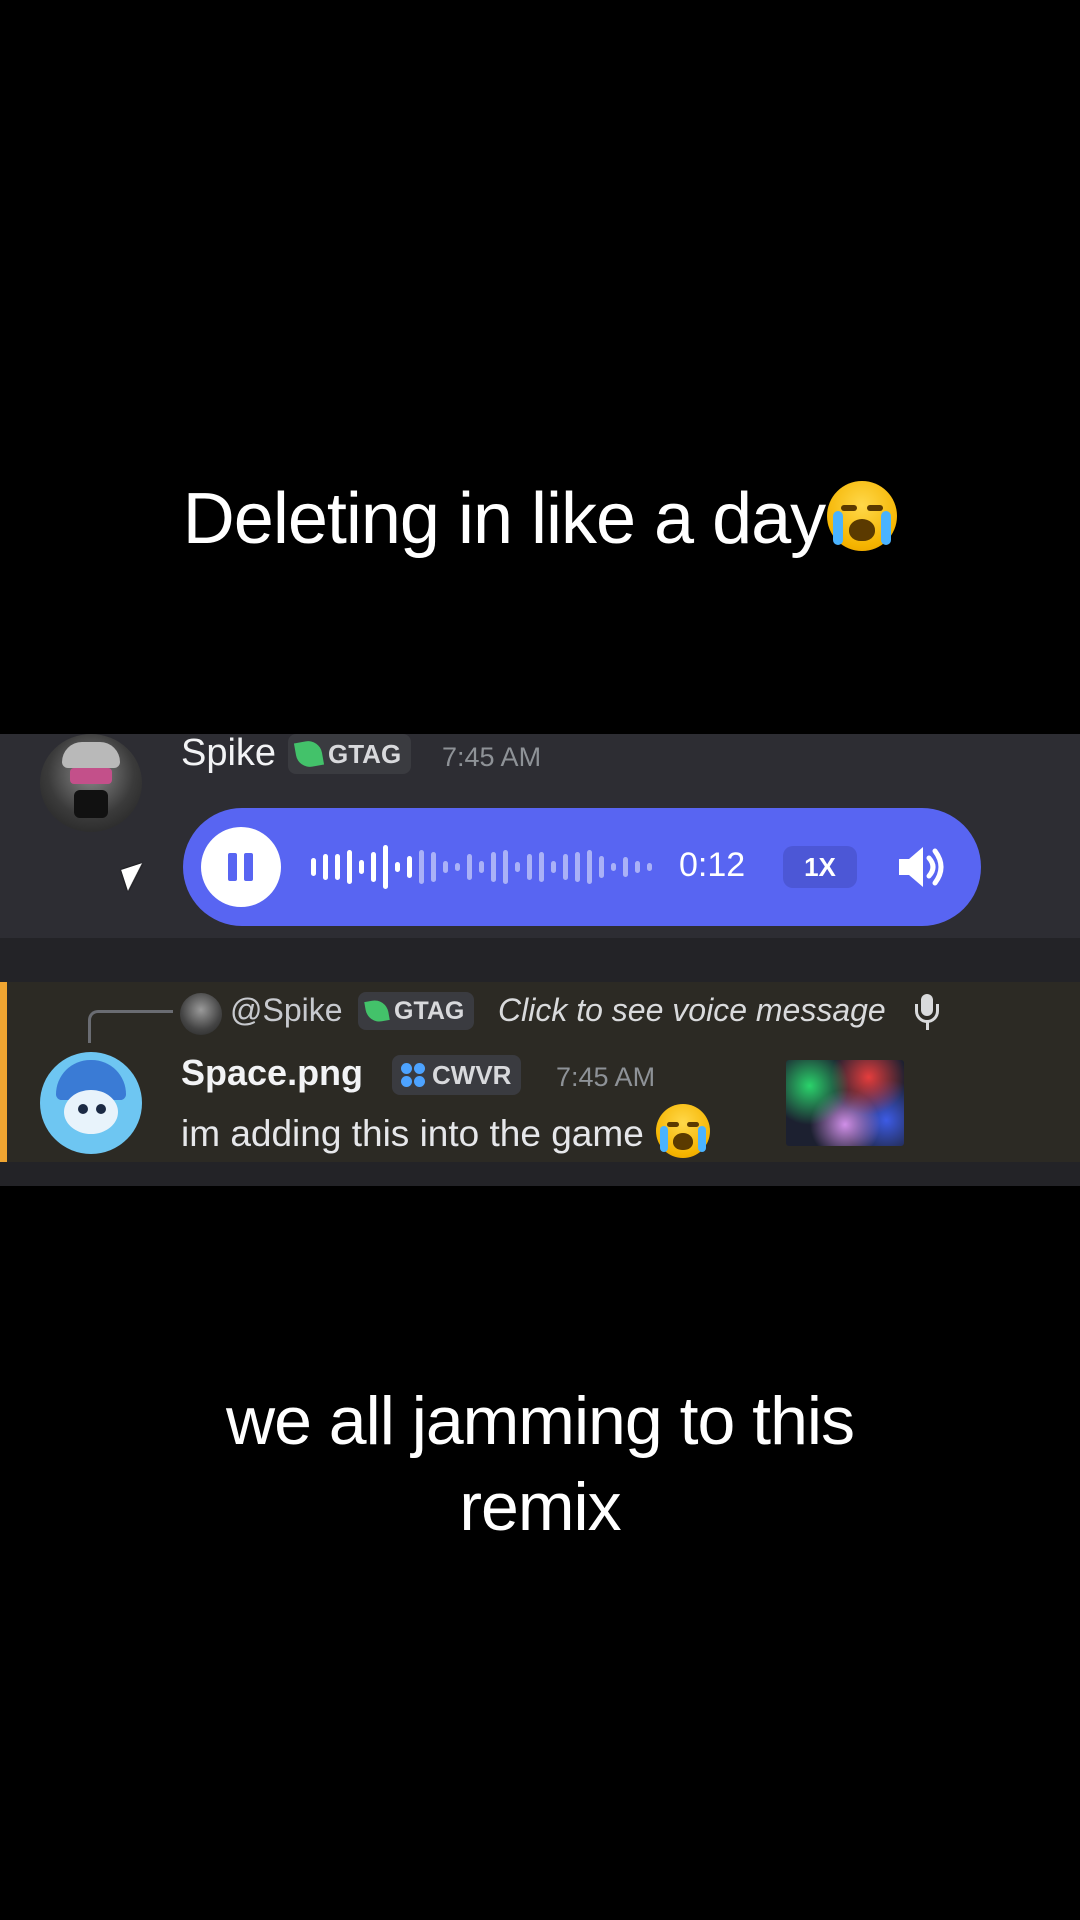  I want to click on voice-message-player: 0:12 1X, so click(582, 867).